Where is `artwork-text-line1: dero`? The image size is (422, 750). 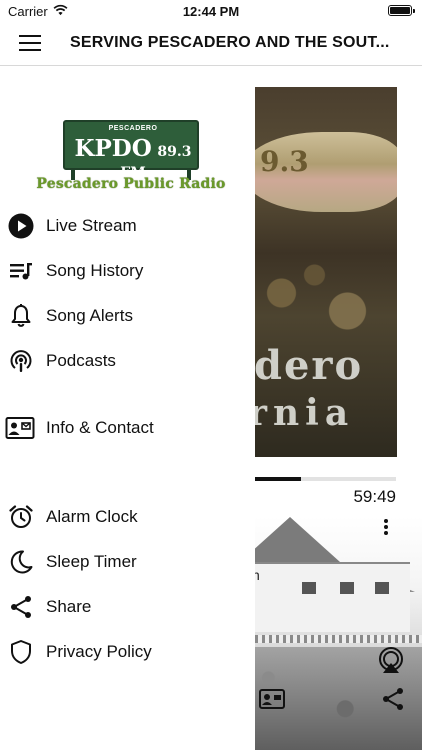 artwork-text-line1: dero is located at coordinates (309, 365).